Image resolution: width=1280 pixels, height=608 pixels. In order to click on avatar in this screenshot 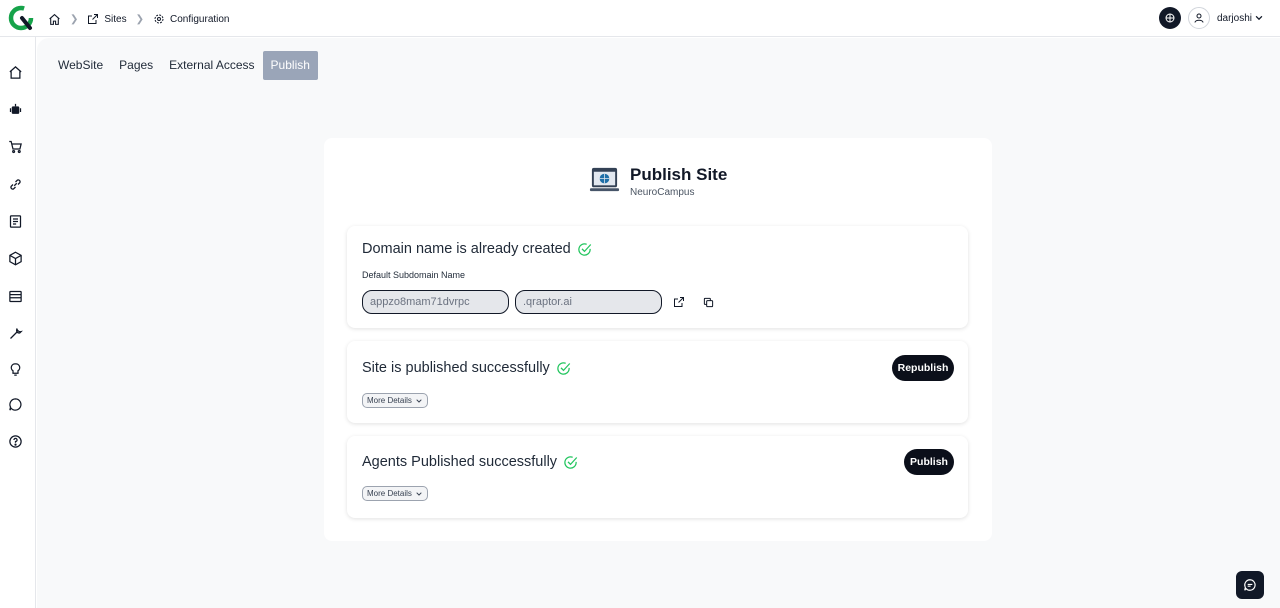, I will do `click(1198, 18)`.